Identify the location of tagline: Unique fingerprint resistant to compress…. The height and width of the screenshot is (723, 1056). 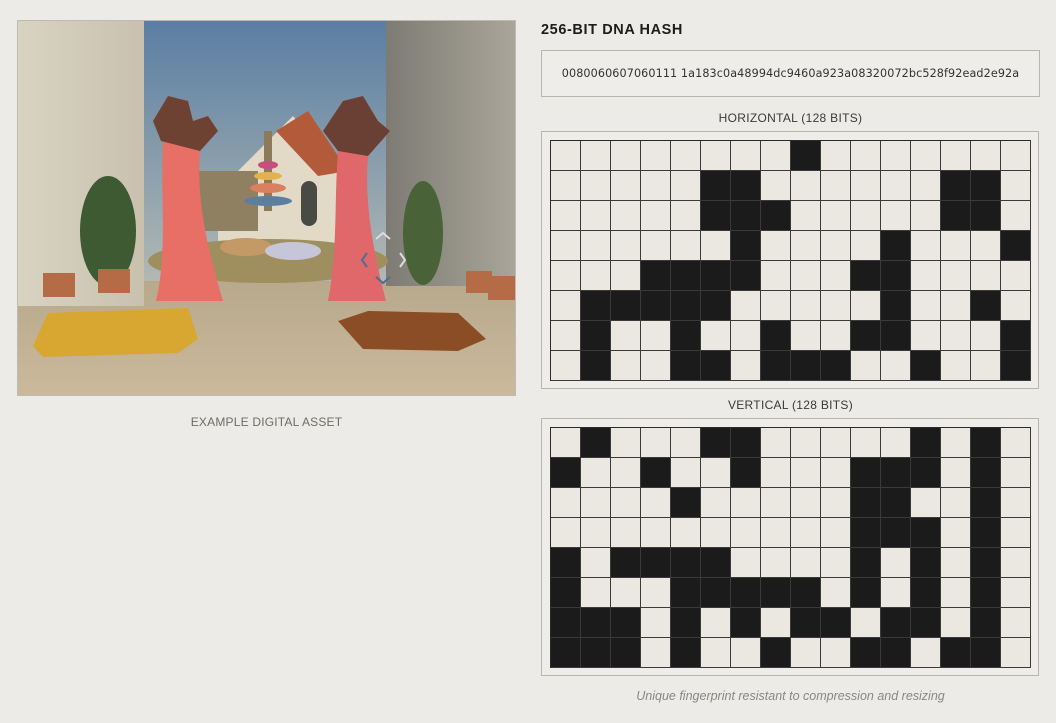
(790, 696).